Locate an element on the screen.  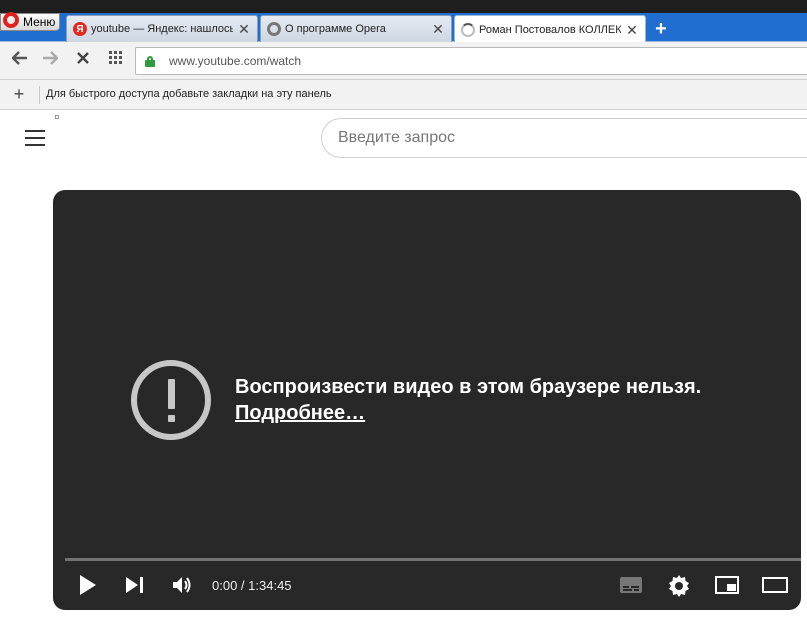
close-icon is located at coordinates (83, 58).